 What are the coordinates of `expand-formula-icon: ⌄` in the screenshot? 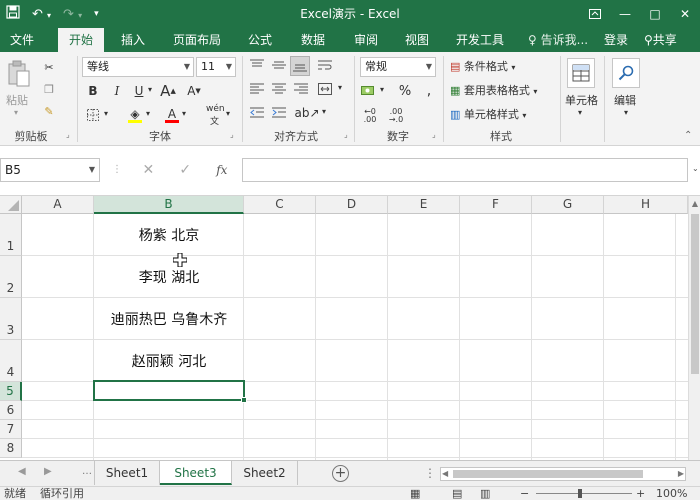 It's located at (695, 168).